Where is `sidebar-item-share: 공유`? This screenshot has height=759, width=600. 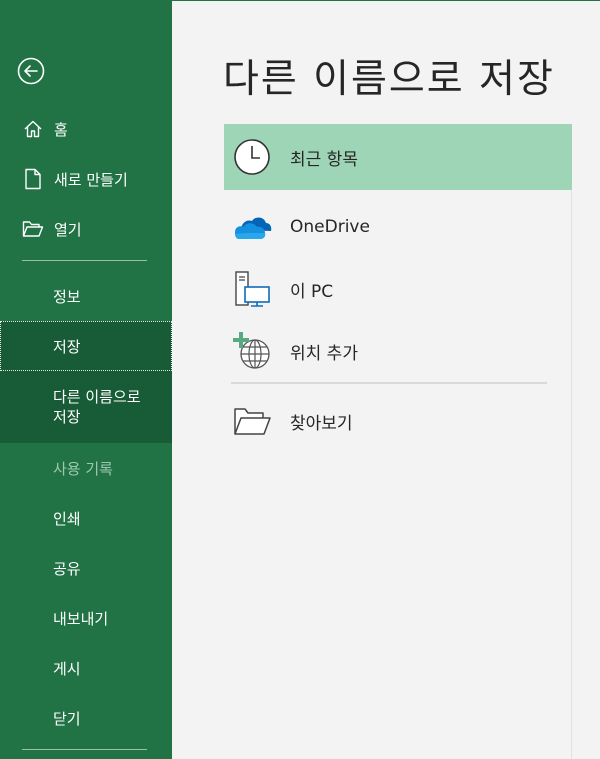 sidebar-item-share: 공유 is located at coordinates (86, 568).